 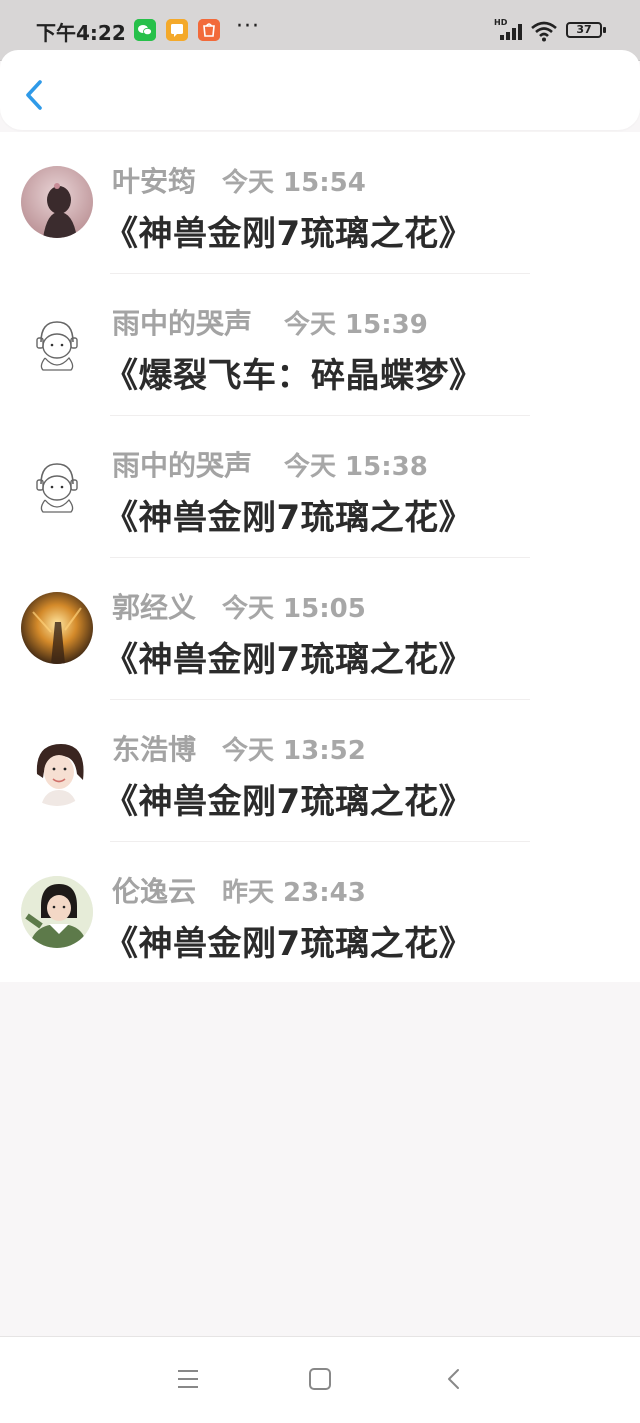 I want to click on wechat-icon, so click(x=145, y=30).